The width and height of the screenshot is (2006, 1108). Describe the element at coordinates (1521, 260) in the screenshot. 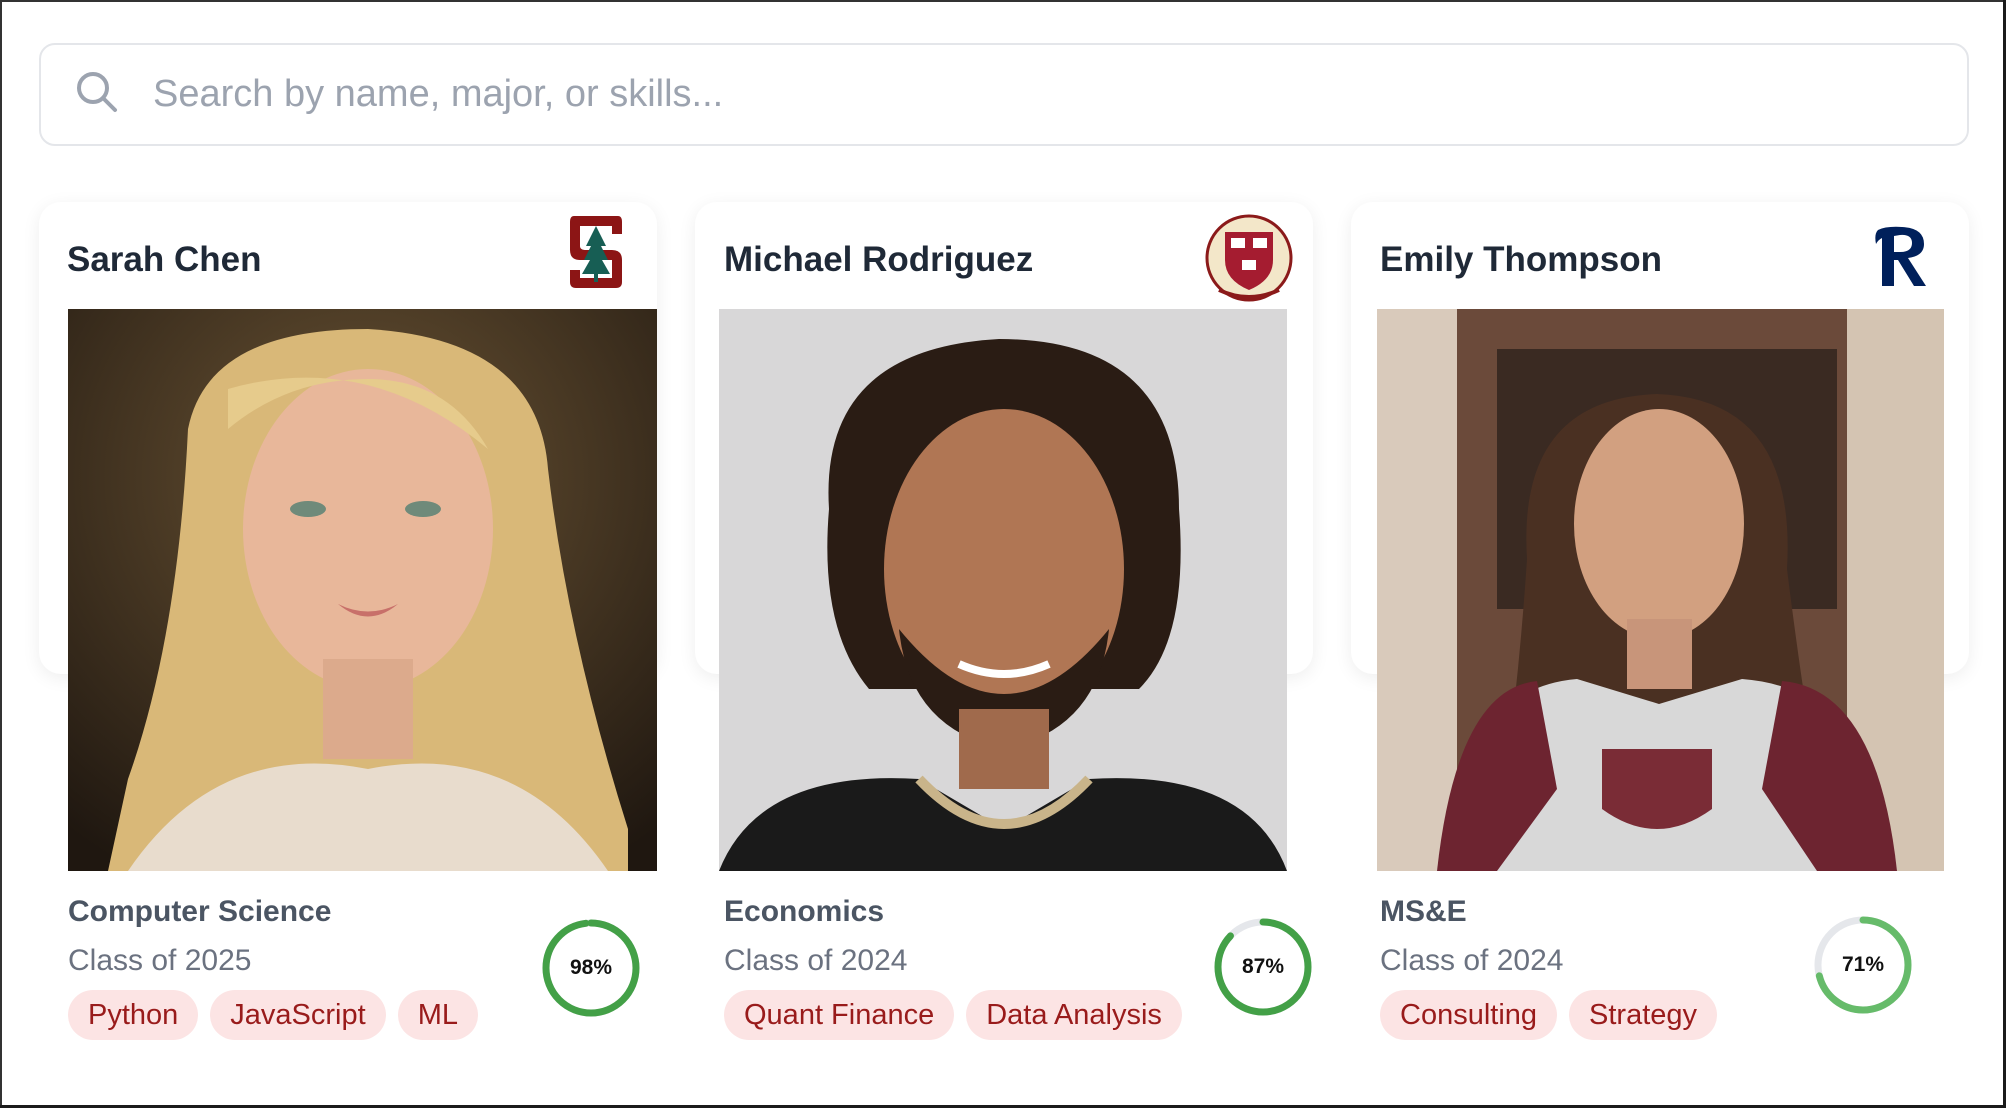

I see `student-name: Emily Thompson` at that location.